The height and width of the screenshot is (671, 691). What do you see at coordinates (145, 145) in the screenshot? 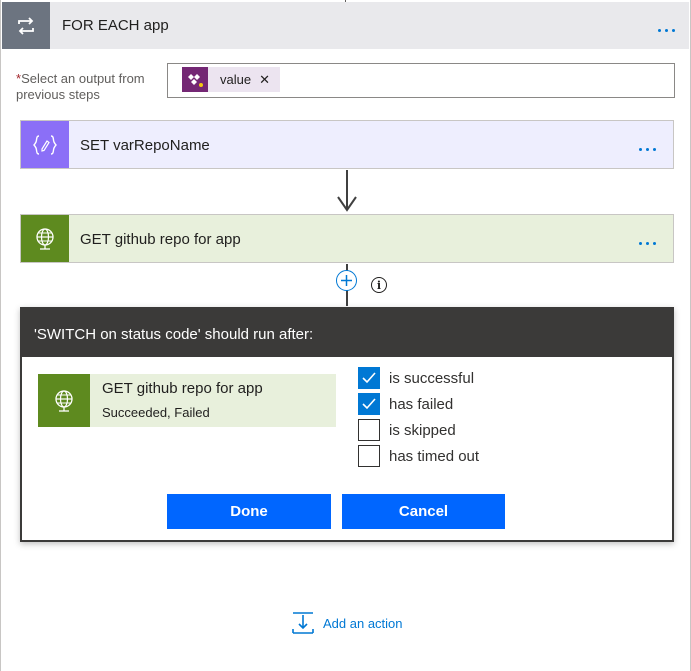
I see `action-title: SET varRepoName` at bounding box center [145, 145].